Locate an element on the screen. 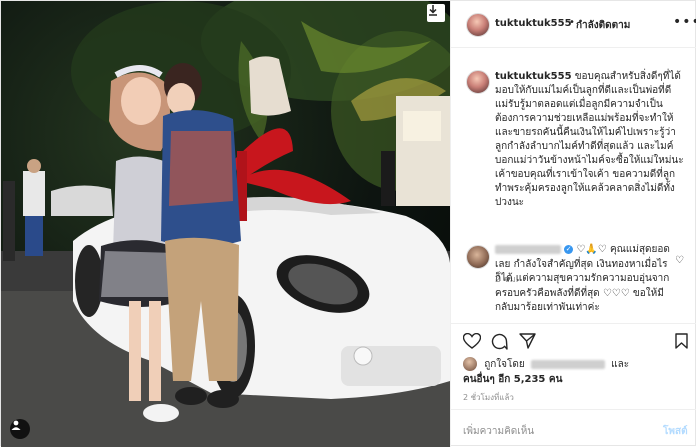  liker-avatar is located at coordinates (470, 364).